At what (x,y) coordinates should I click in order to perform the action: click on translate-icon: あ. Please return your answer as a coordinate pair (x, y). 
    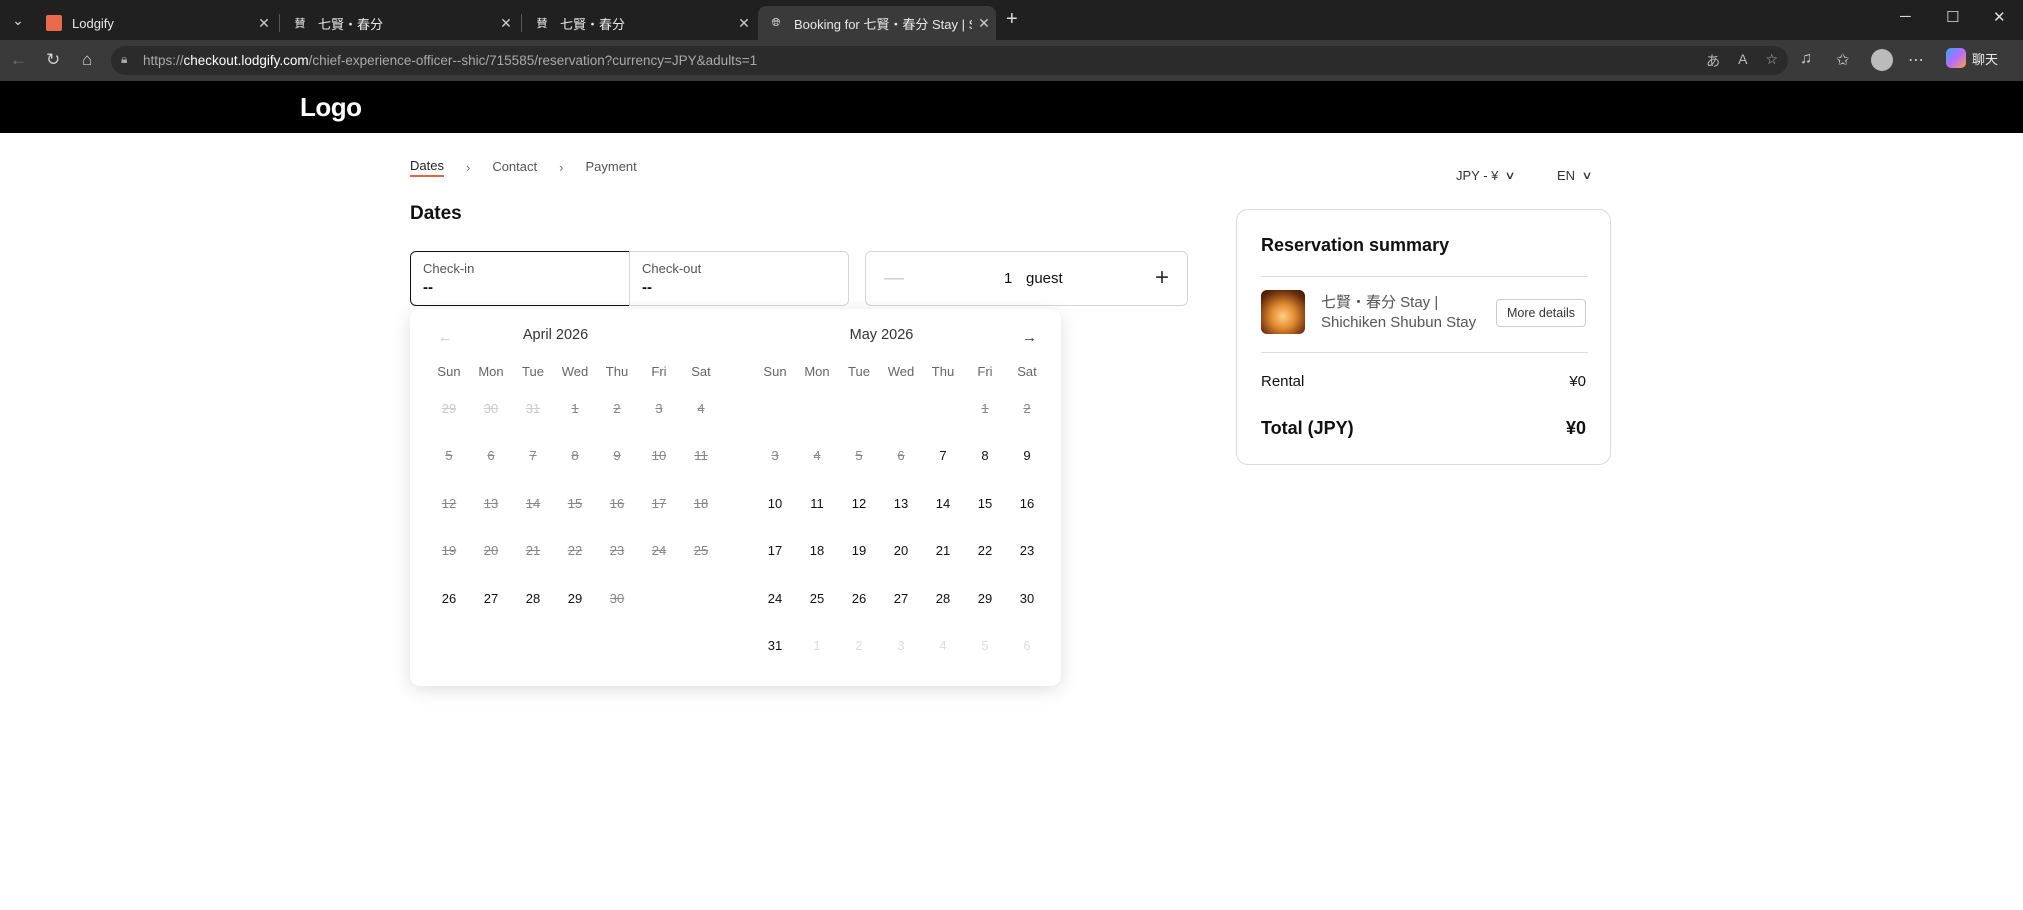
    Looking at the image, I should click on (1713, 61).